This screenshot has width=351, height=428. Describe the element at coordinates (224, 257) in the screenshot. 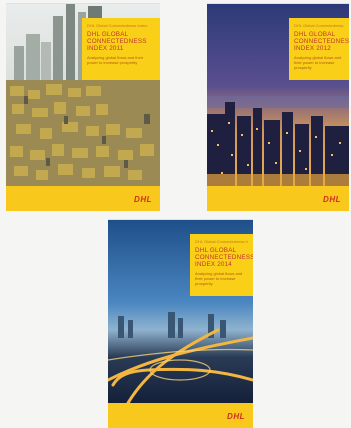

I see `cover-title: DHL GLOBAL CONNECTEDNESS INDEX 2014` at that location.